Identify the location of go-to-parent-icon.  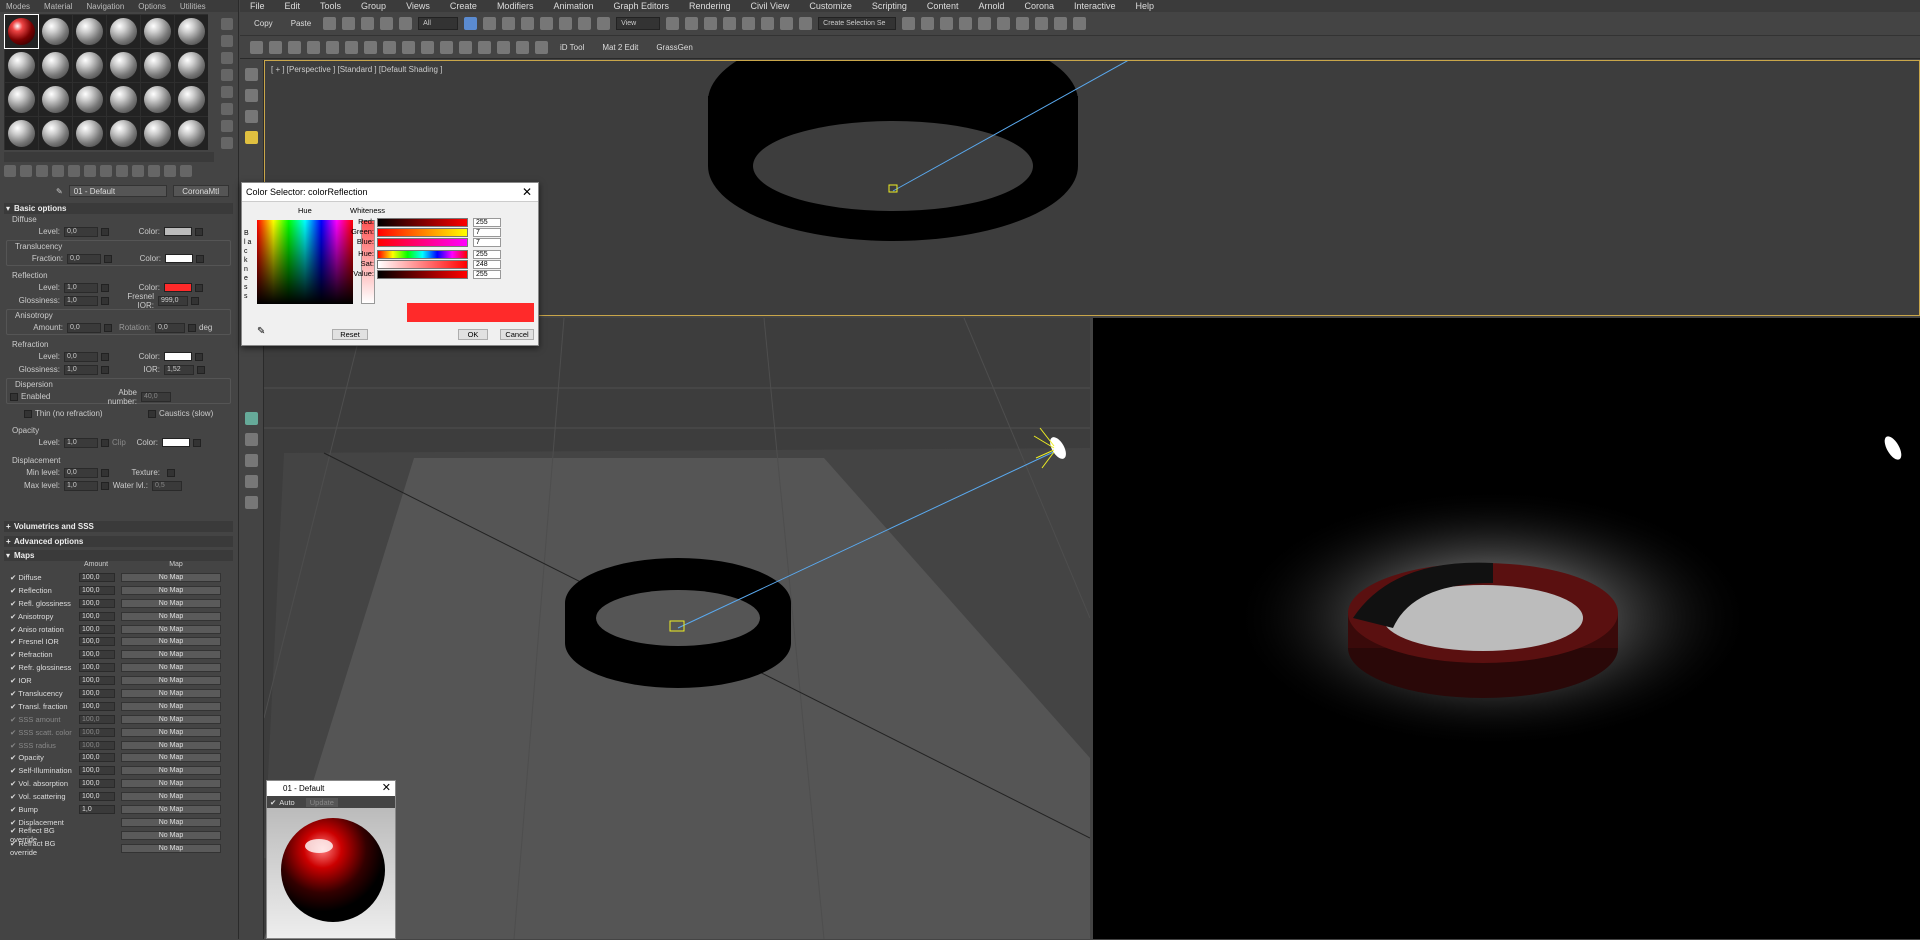
(170, 171).